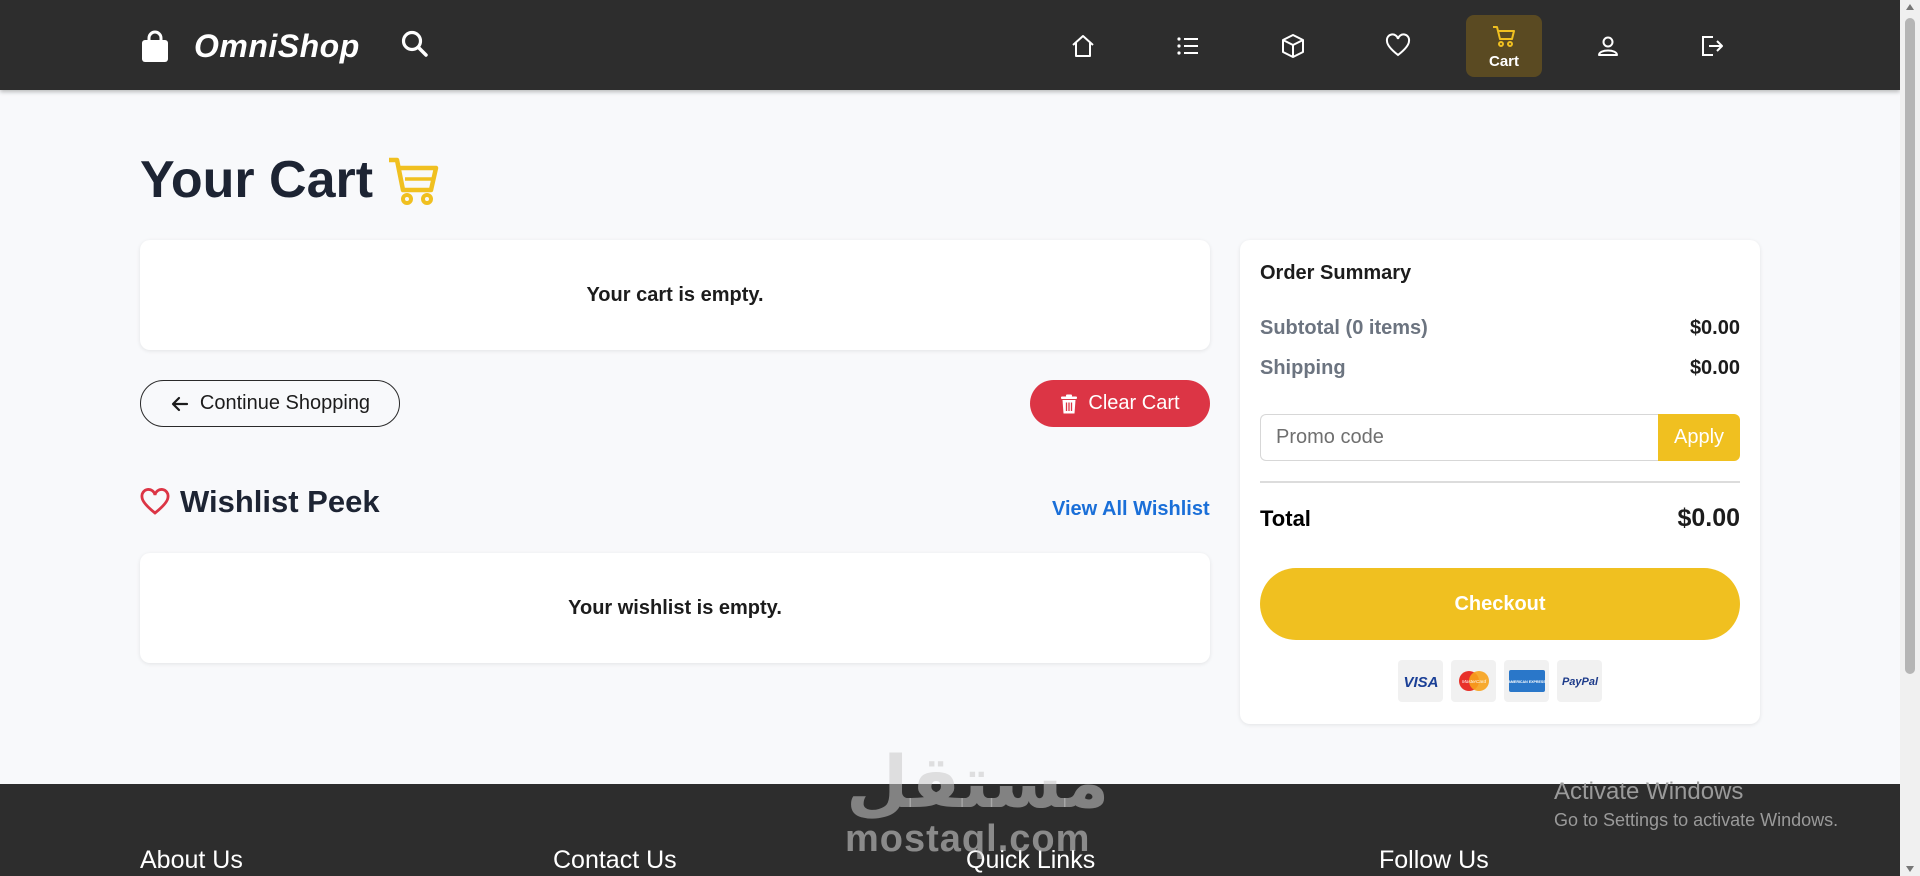 Image resolution: width=1920 pixels, height=876 pixels. What do you see at coordinates (1708, 518) in the screenshot?
I see `total-value: $0.00` at bounding box center [1708, 518].